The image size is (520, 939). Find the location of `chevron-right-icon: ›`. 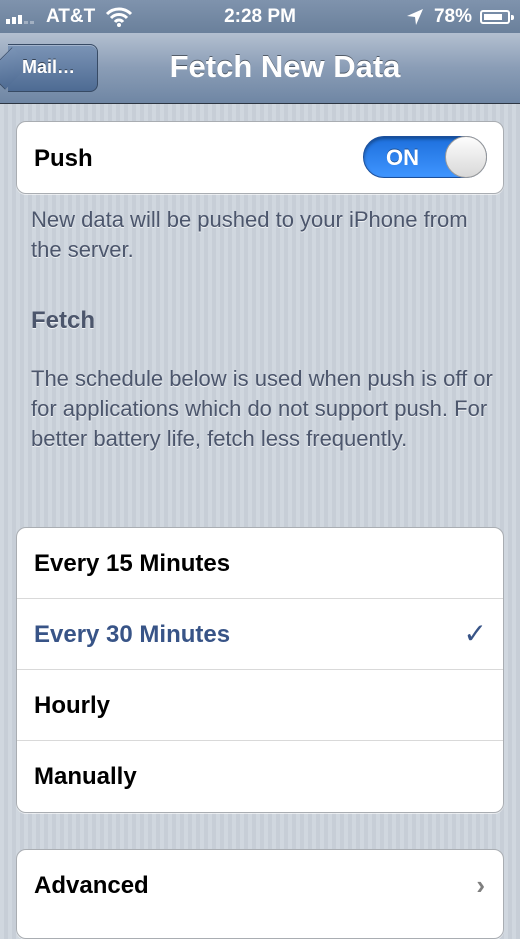

chevron-right-icon: › is located at coordinates (480, 885).